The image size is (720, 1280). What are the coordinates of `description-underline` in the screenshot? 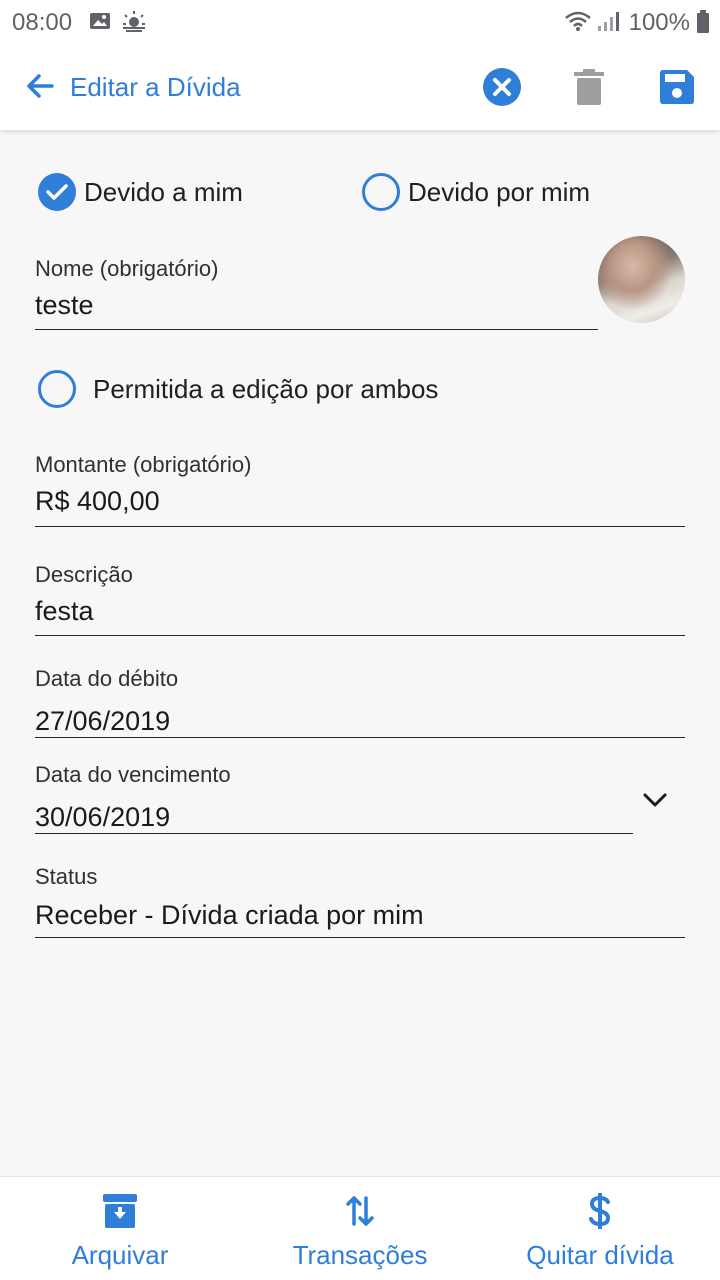 It's located at (360, 635).